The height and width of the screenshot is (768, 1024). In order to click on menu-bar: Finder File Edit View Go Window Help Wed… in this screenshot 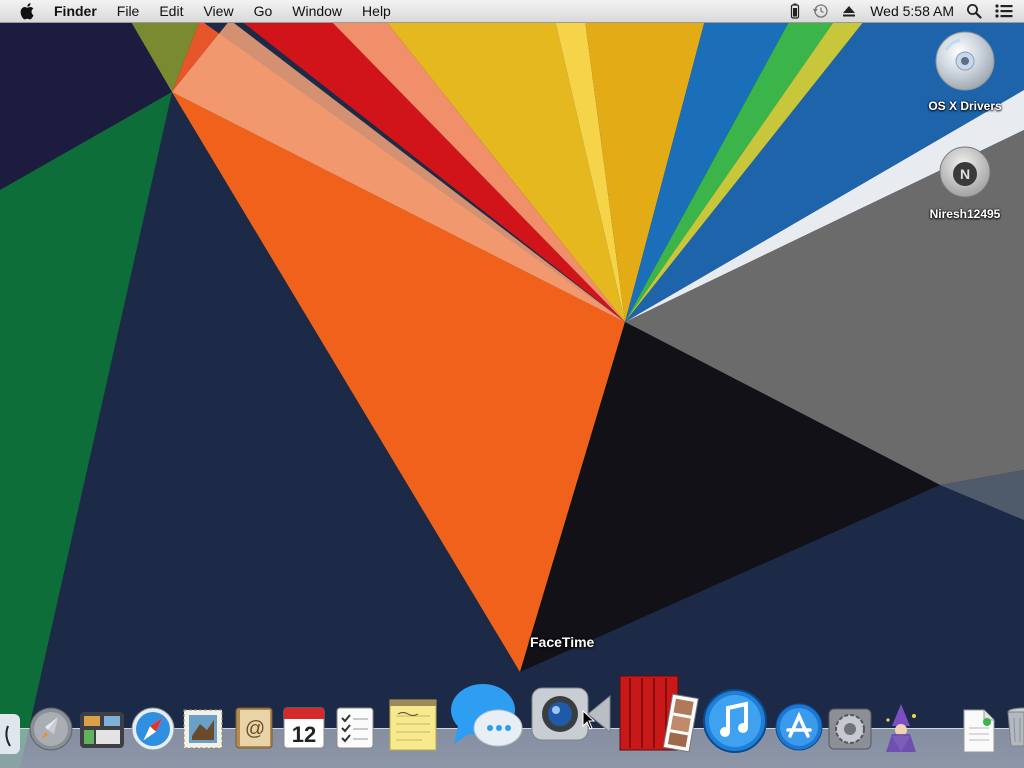, I will do `click(512, 11)`.